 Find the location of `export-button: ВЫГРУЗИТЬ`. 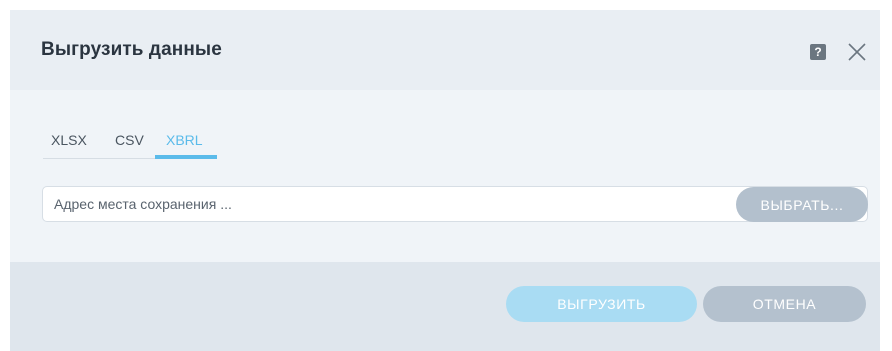

export-button: ВЫГРУЗИТЬ is located at coordinates (601, 304).